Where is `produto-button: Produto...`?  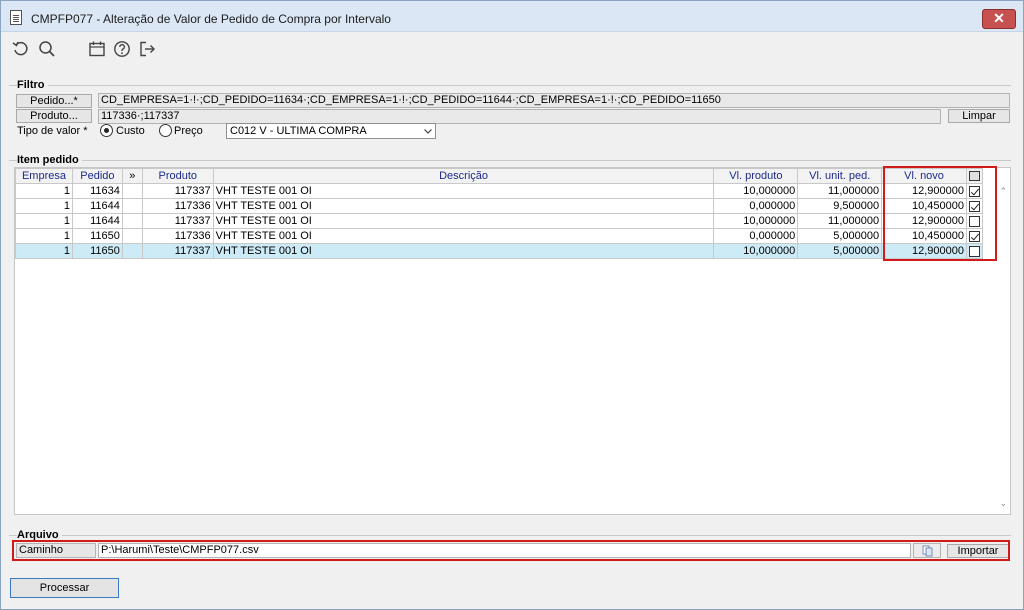 produto-button: Produto... is located at coordinates (54, 116).